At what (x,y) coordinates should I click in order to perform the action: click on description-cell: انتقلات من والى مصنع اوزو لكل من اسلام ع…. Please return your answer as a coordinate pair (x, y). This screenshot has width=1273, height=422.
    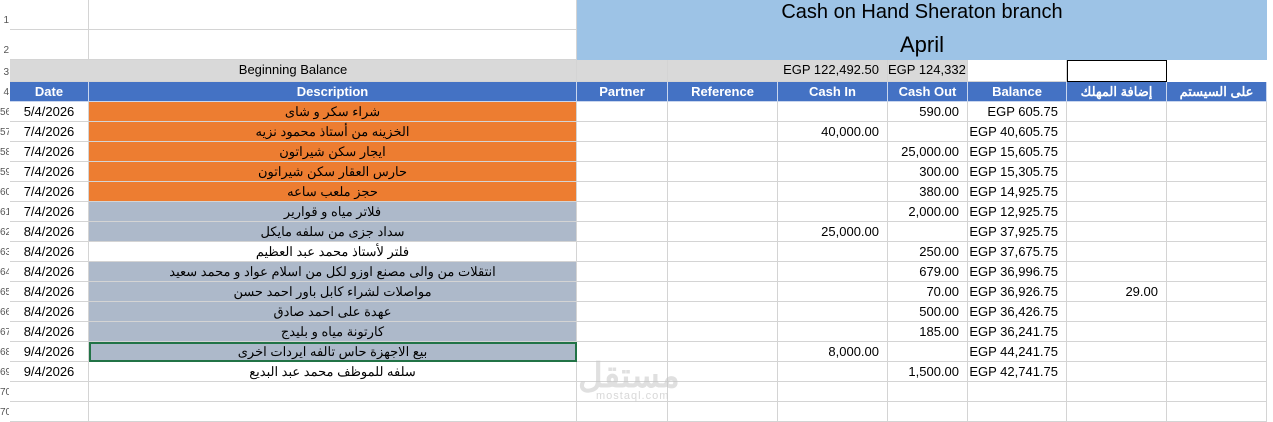
    Looking at the image, I should click on (333, 272).